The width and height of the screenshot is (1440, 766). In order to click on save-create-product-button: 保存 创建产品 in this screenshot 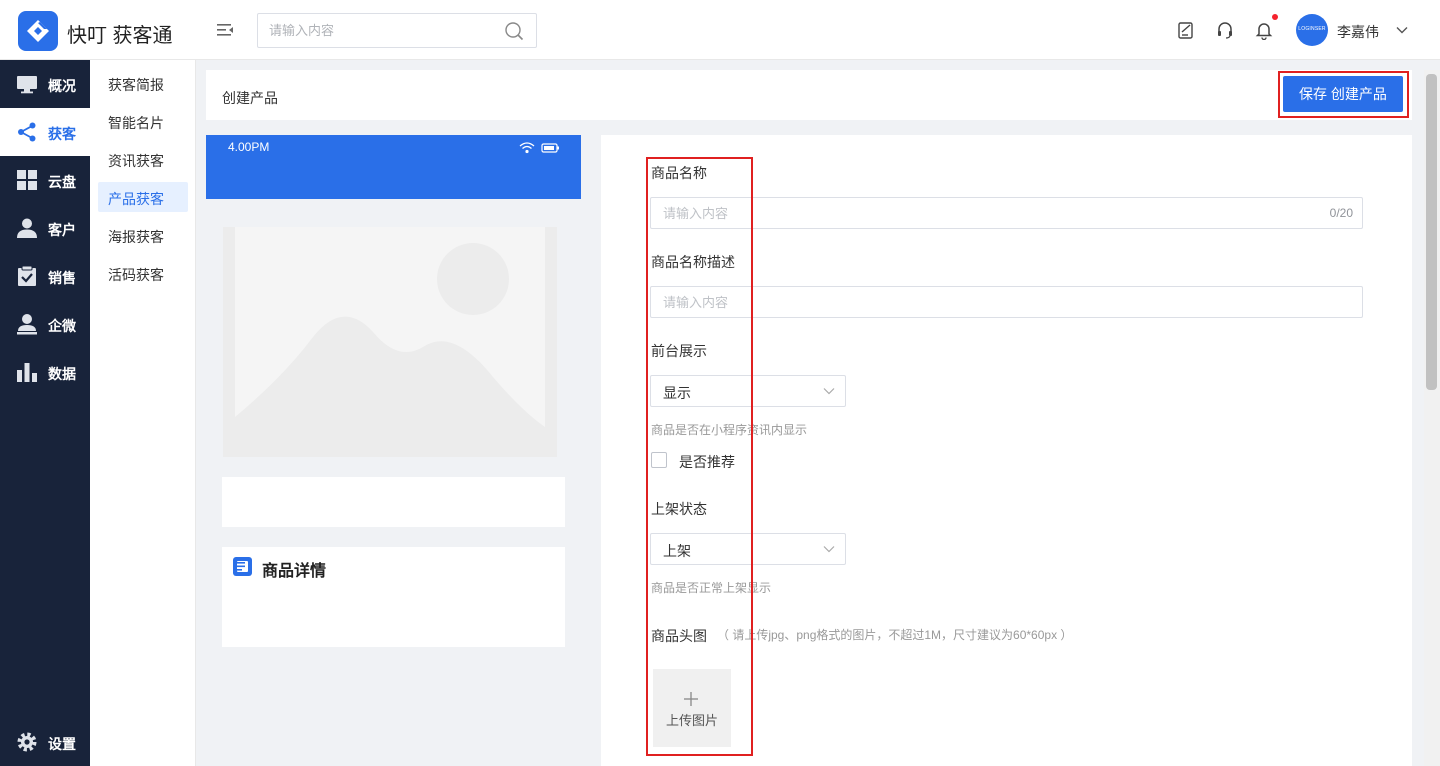, I will do `click(1343, 94)`.